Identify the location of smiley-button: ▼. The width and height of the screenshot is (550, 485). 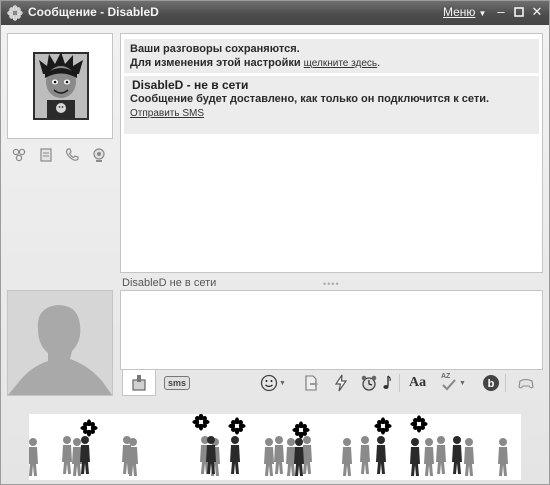
(273, 383).